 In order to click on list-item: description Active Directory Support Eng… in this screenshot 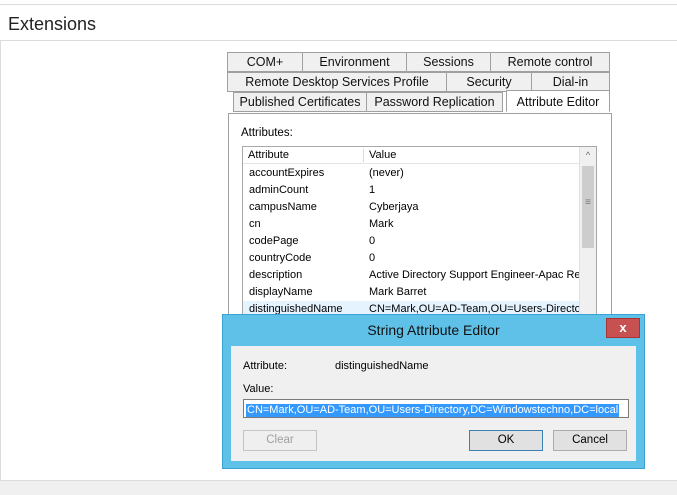, I will do `click(411, 275)`.